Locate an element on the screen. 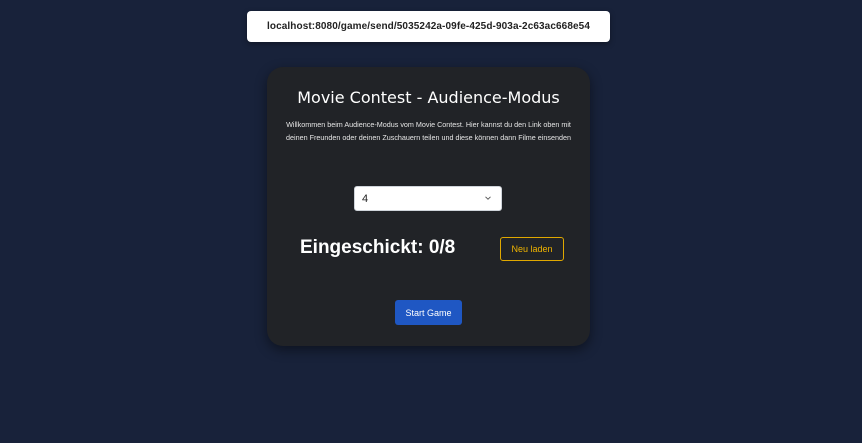  count-select-value: 4 is located at coordinates (365, 198).